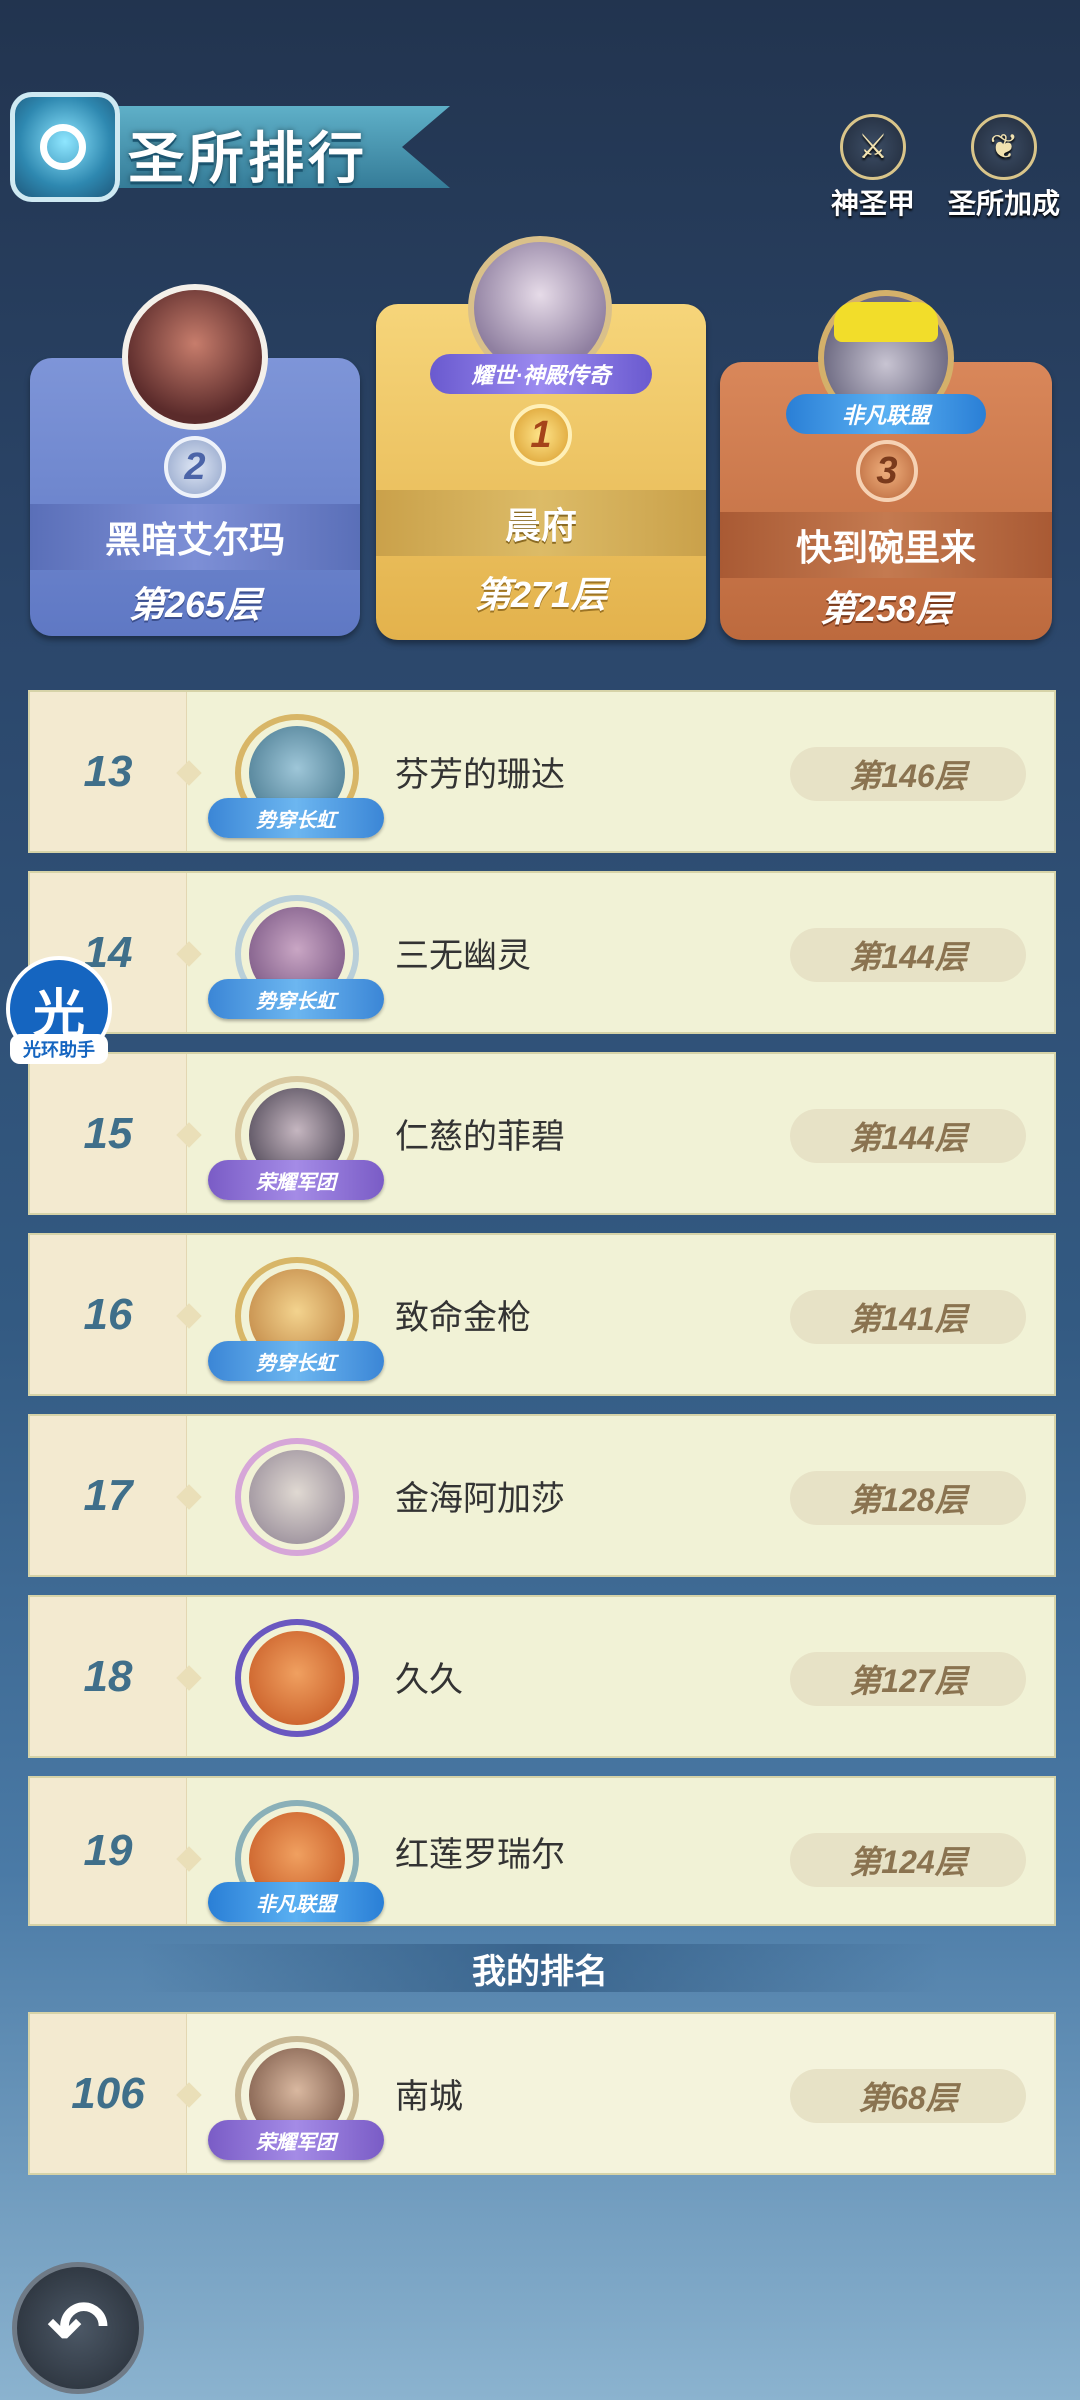  I want to click on my-rank-row: 106 荣耀军团 南城 第68层, so click(542, 2093).